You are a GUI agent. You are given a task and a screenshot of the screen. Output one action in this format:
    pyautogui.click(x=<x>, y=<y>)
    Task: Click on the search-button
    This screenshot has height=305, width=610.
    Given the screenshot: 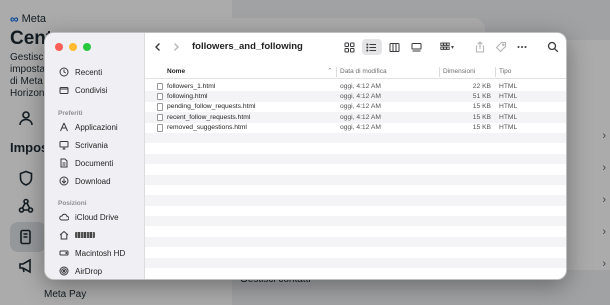 What is the action you would take?
    pyautogui.click(x=553, y=47)
    